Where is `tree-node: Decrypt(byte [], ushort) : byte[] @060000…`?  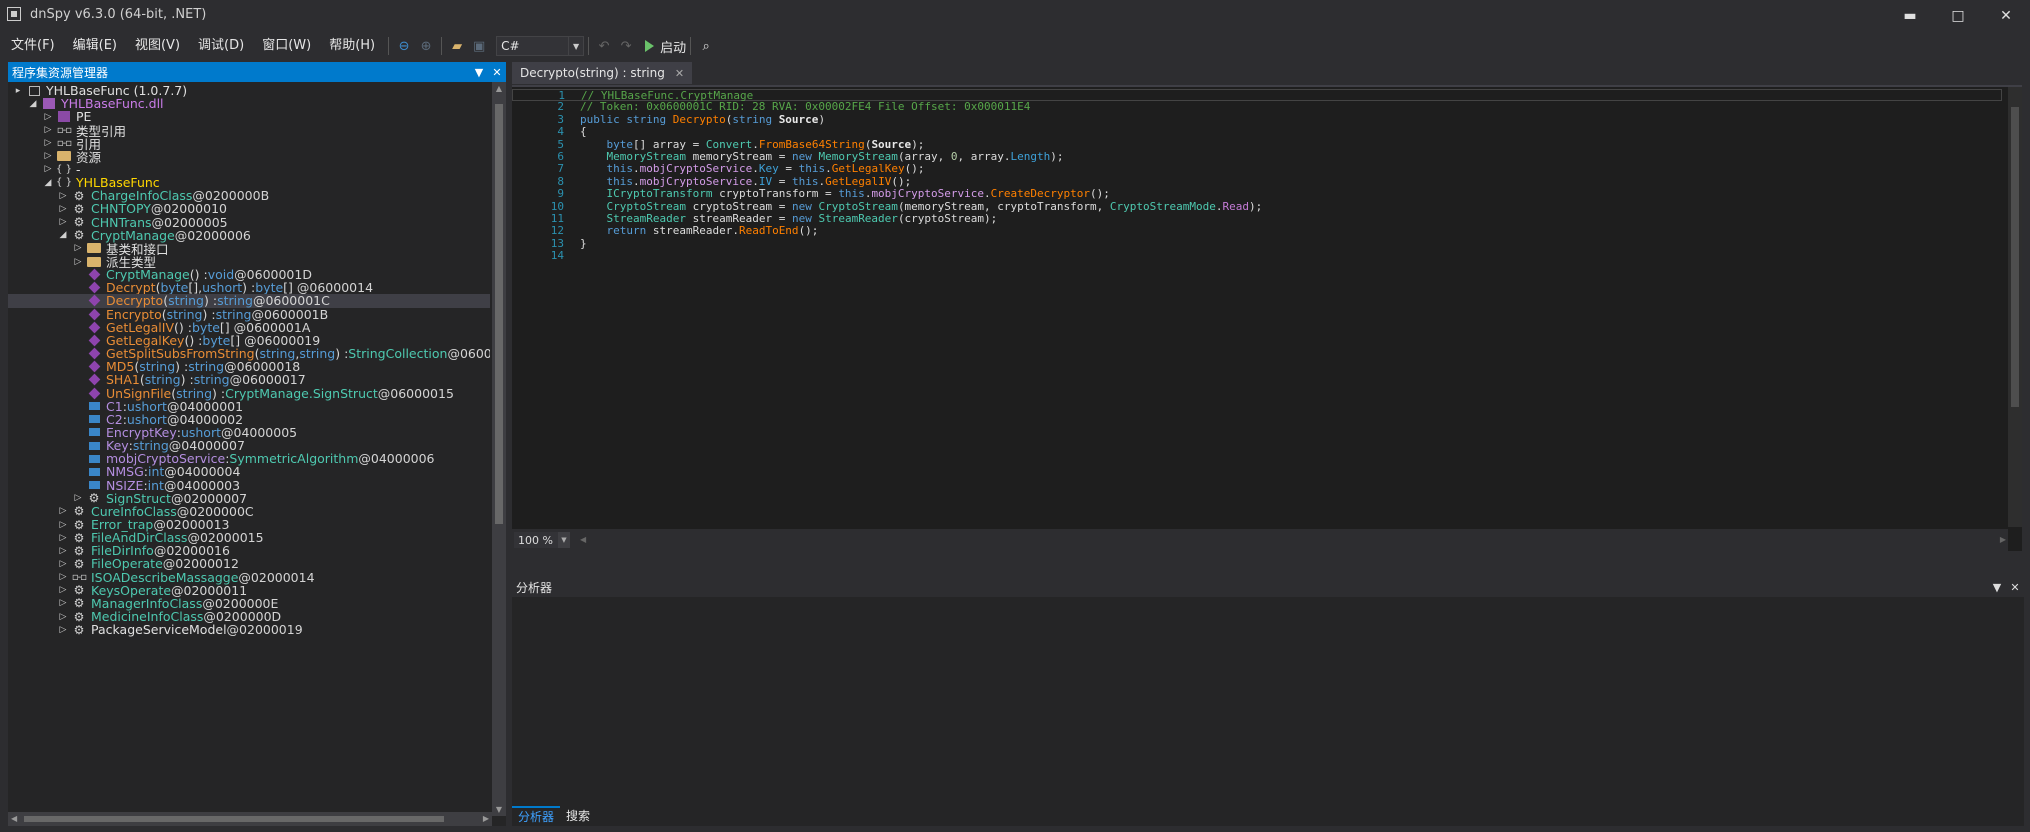 tree-node: Decrypt(byte [], ushort) : byte[] @060000… is located at coordinates (249, 287).